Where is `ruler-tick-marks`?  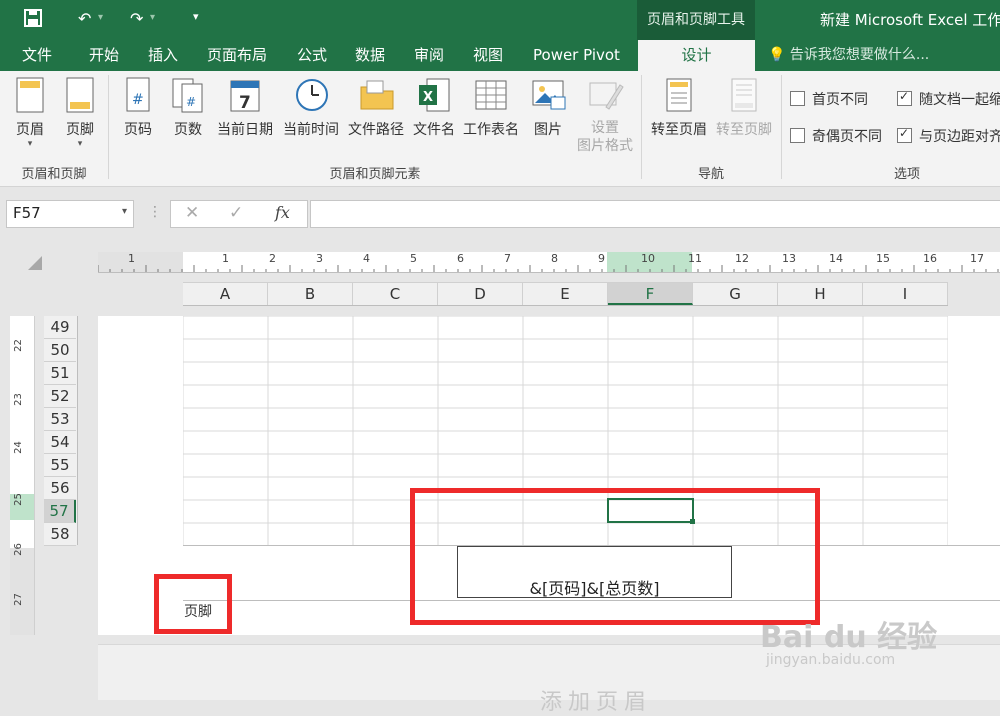
ruler-tick-marks is located at coordinates (548, 268).